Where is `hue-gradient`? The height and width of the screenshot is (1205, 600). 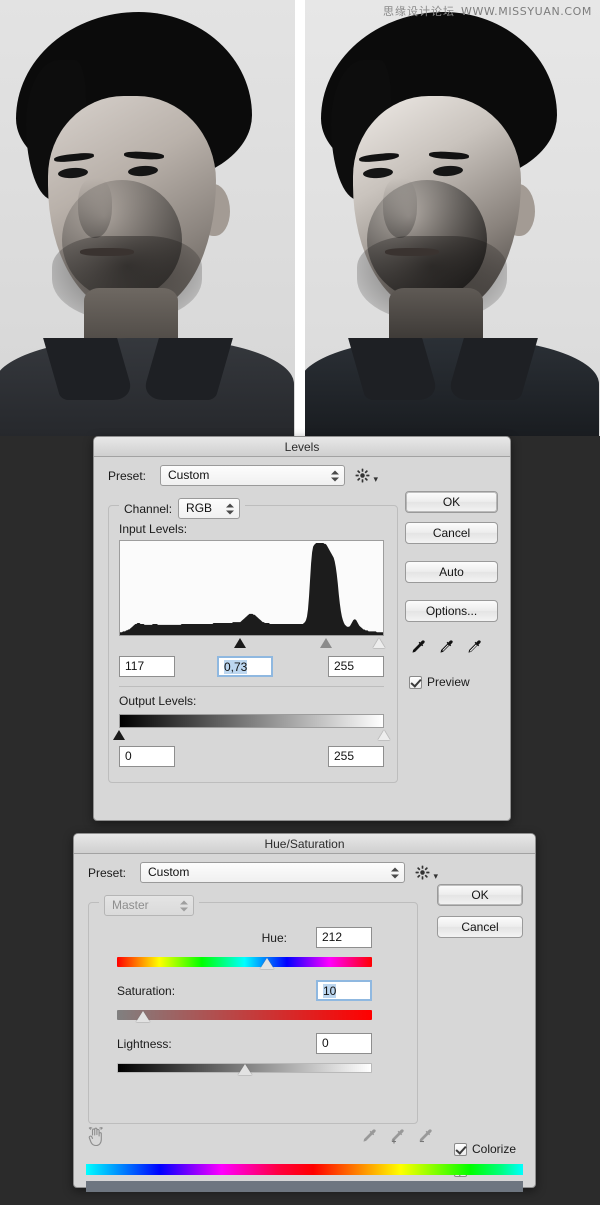
hue-gradient is located at coordinates (244, 962).